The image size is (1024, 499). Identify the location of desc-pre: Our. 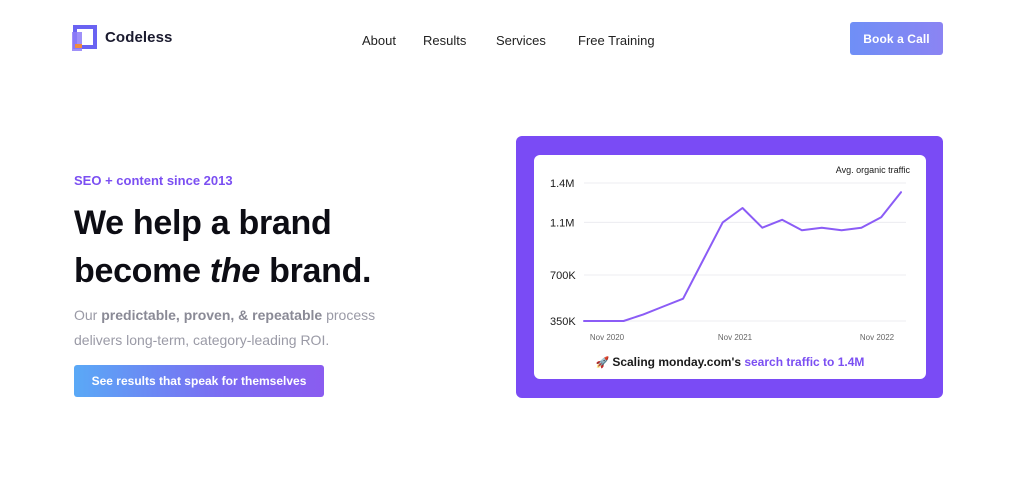
(88, 315).